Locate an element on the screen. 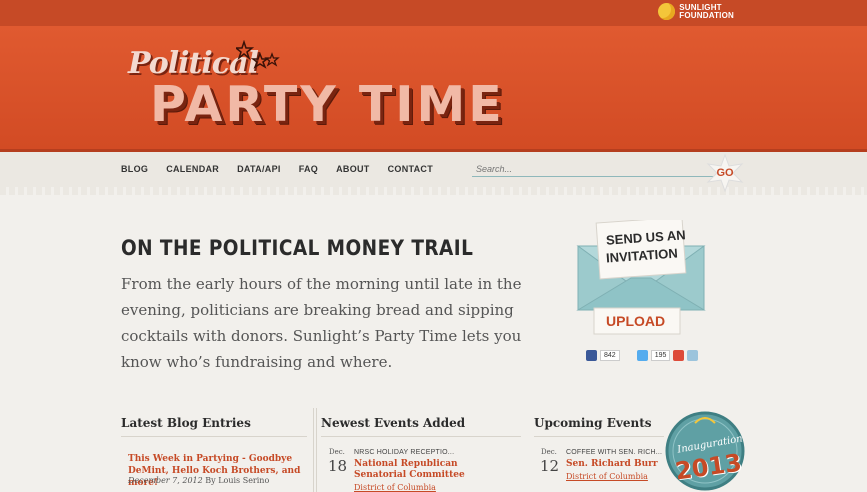 The width and height of the screenshot is (867, 492). upcoming-event-month: Dec. is located at coordinates (549, 452).